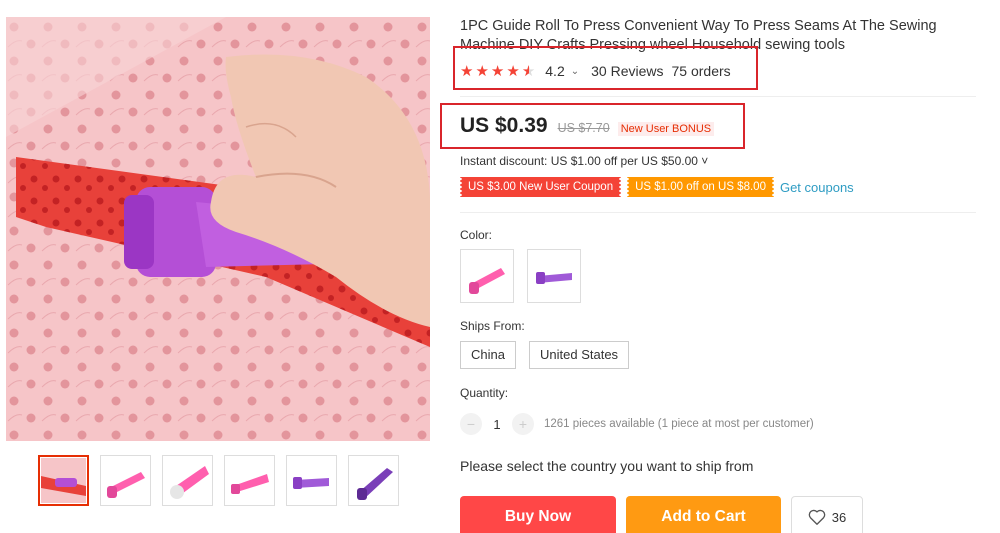 Image resolution: width=1000 pixels, height=533 pixels. Describe the element at coordinates (827, 514) in the screenshot. I see `wishlist-button: 36` at that location.